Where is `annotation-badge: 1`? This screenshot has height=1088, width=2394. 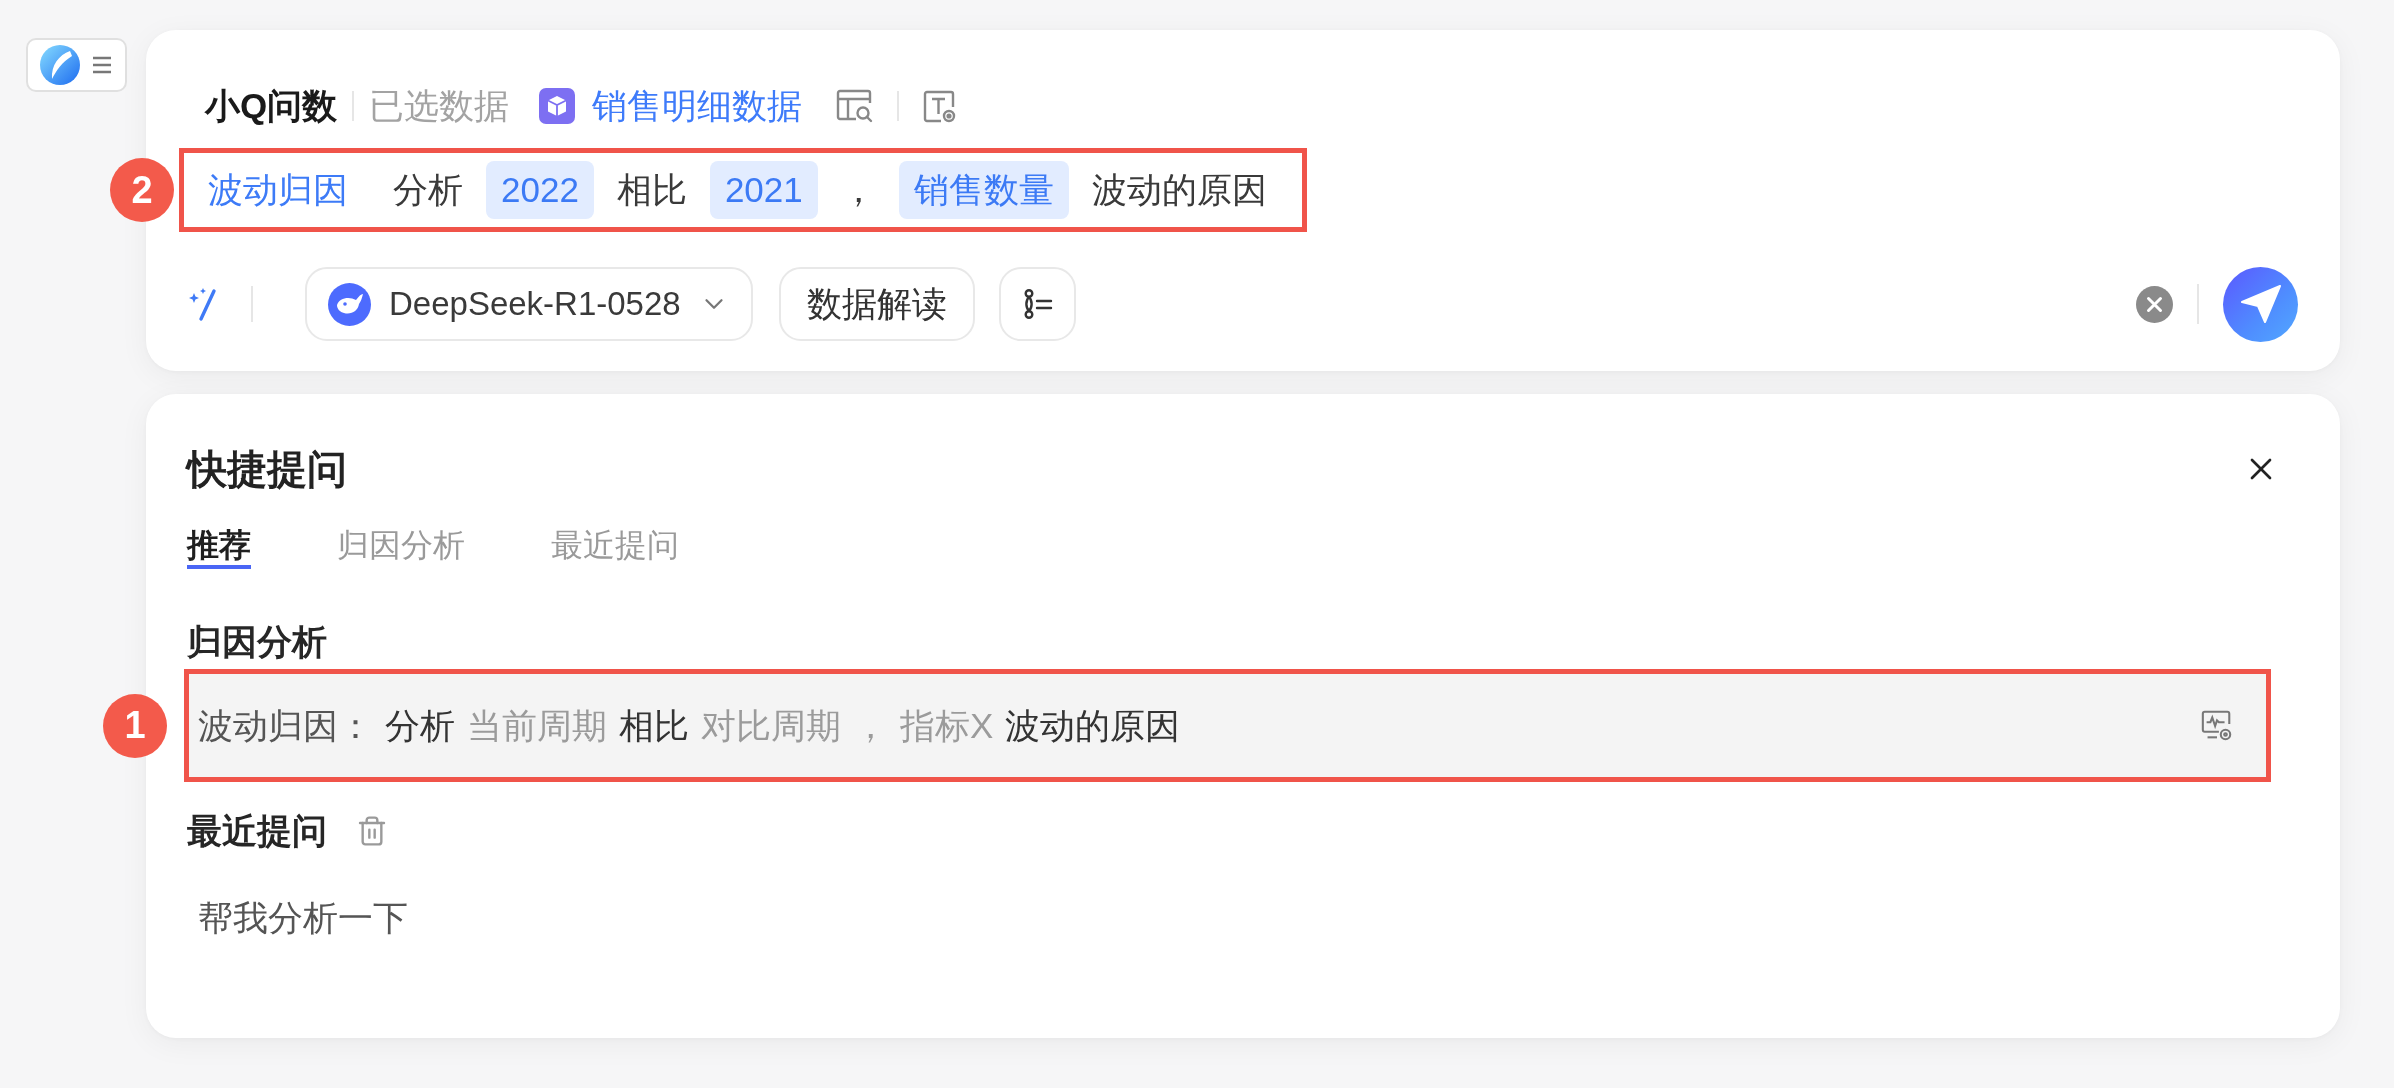 annotation-badge: 1 is located at coordinates (135, 725).